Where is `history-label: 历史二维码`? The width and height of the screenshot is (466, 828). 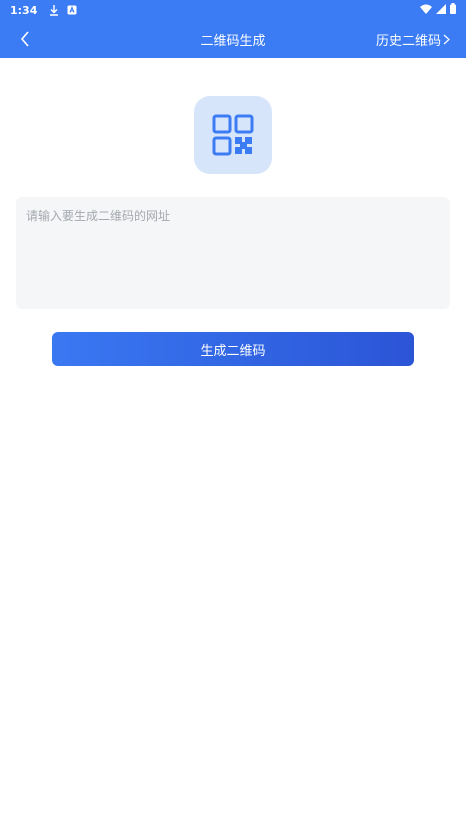 history-label: 历史二维码 is located at coordinates (408, 41).